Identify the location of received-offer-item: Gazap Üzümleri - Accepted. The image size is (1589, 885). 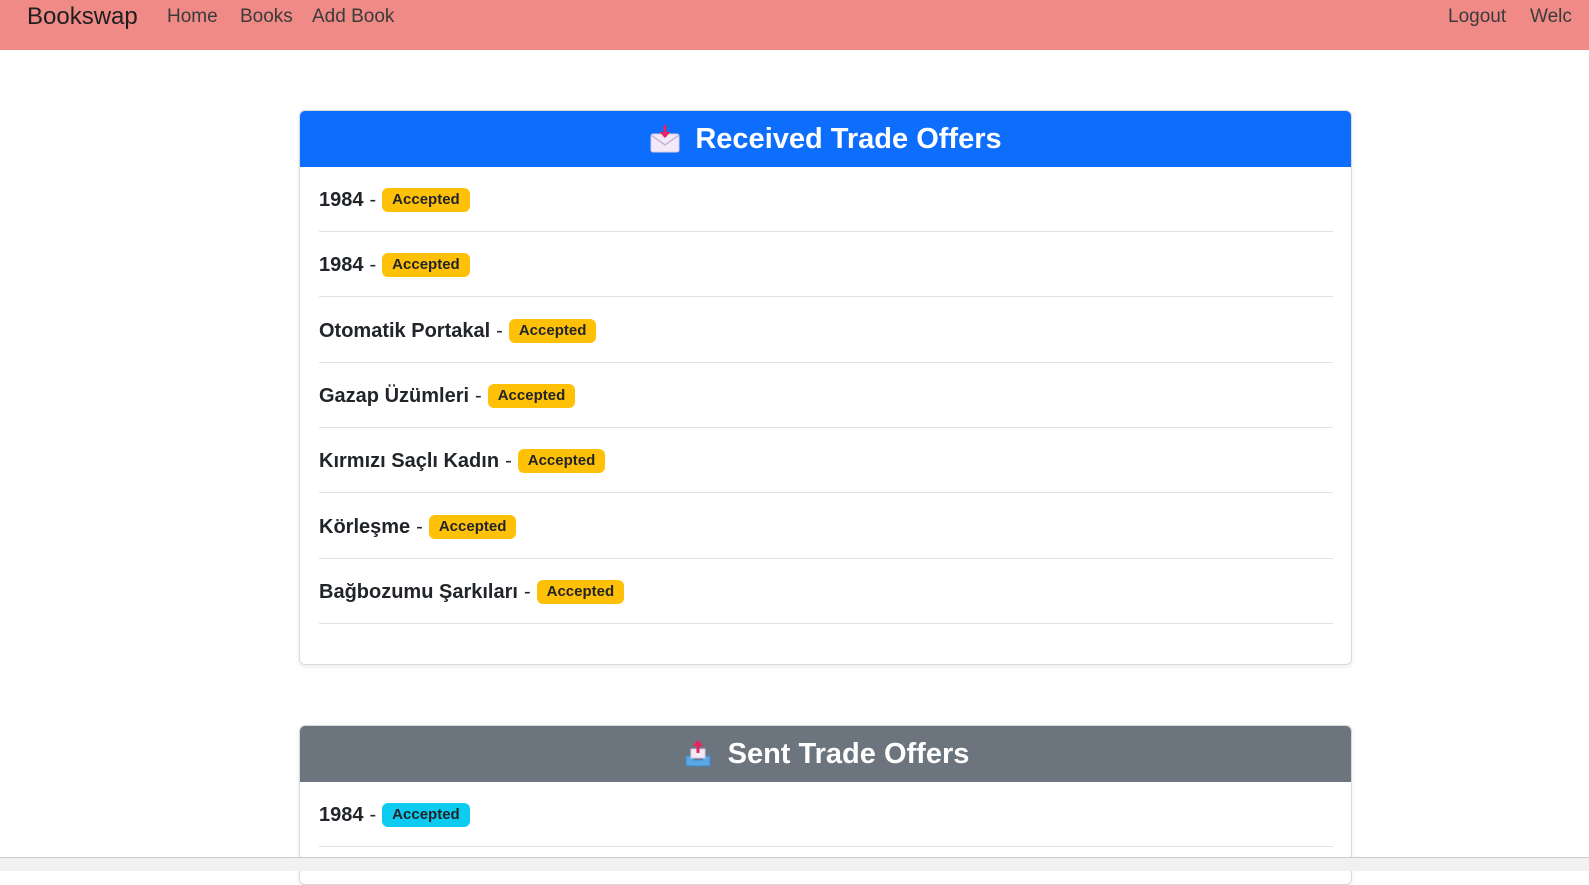
(826, 395).